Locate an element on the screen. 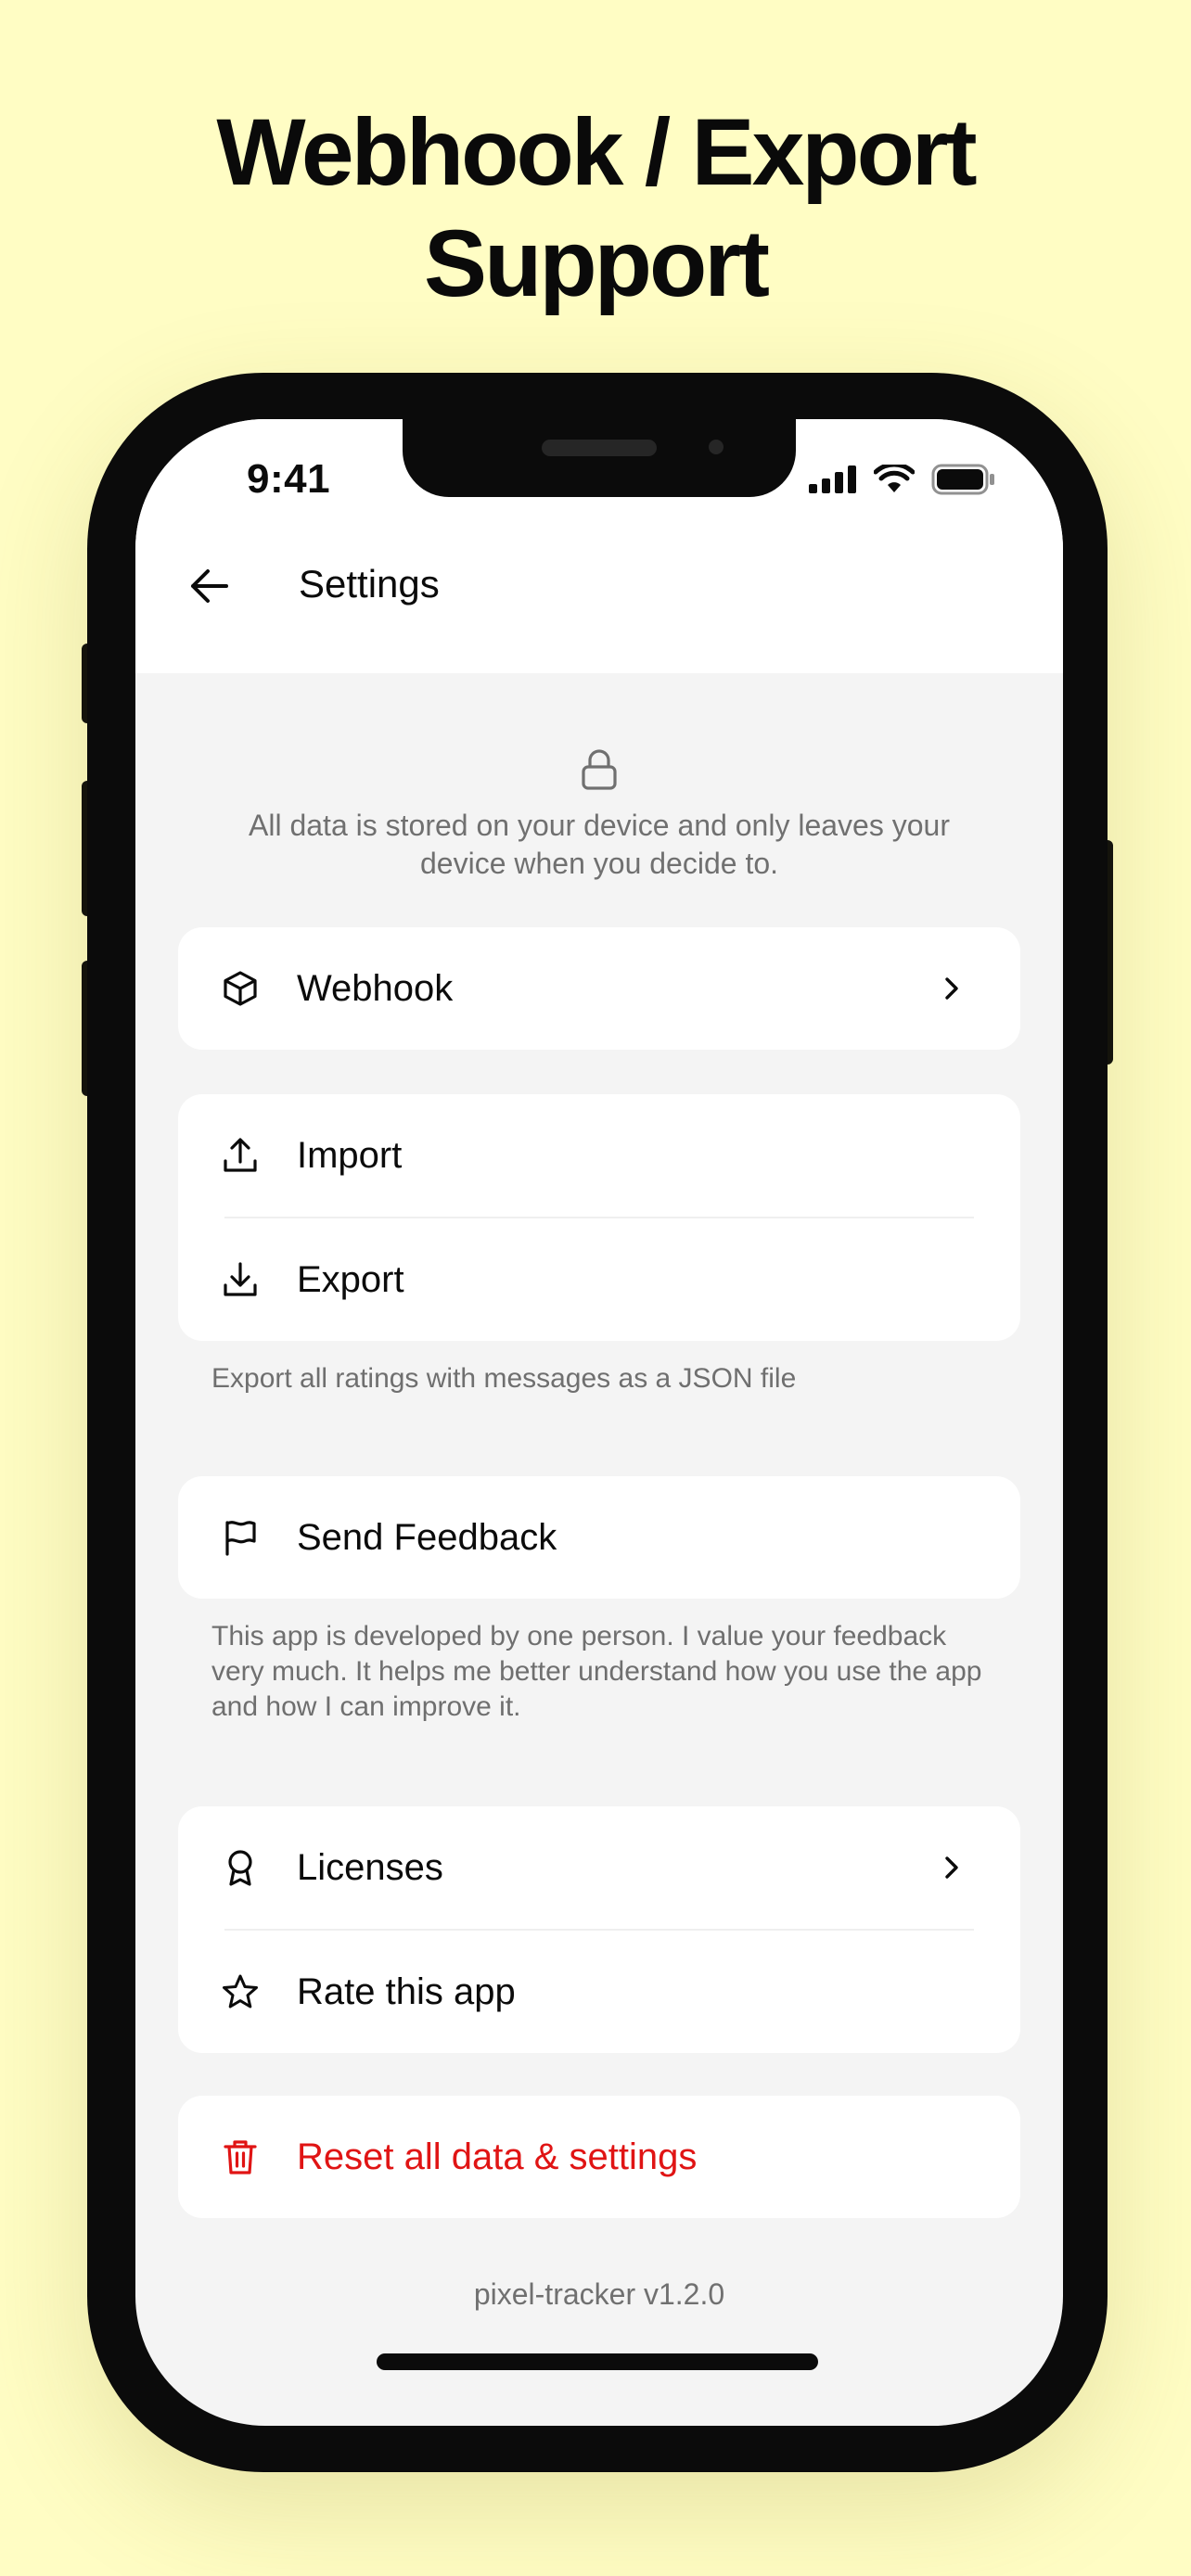 The image size is (1191, 2576). status-icons is located at coordinates (903, 479).